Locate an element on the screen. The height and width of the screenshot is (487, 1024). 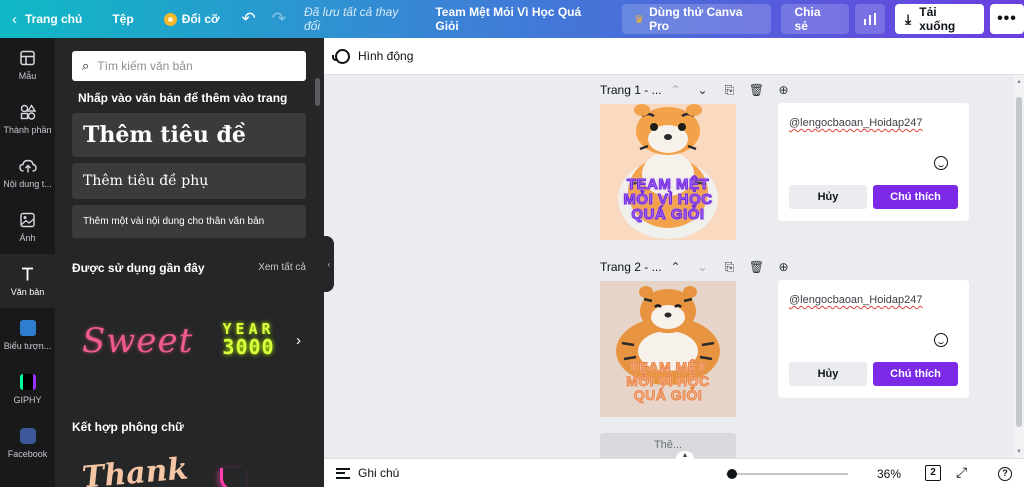
zoom-slider is located at coordinates (787, 474).